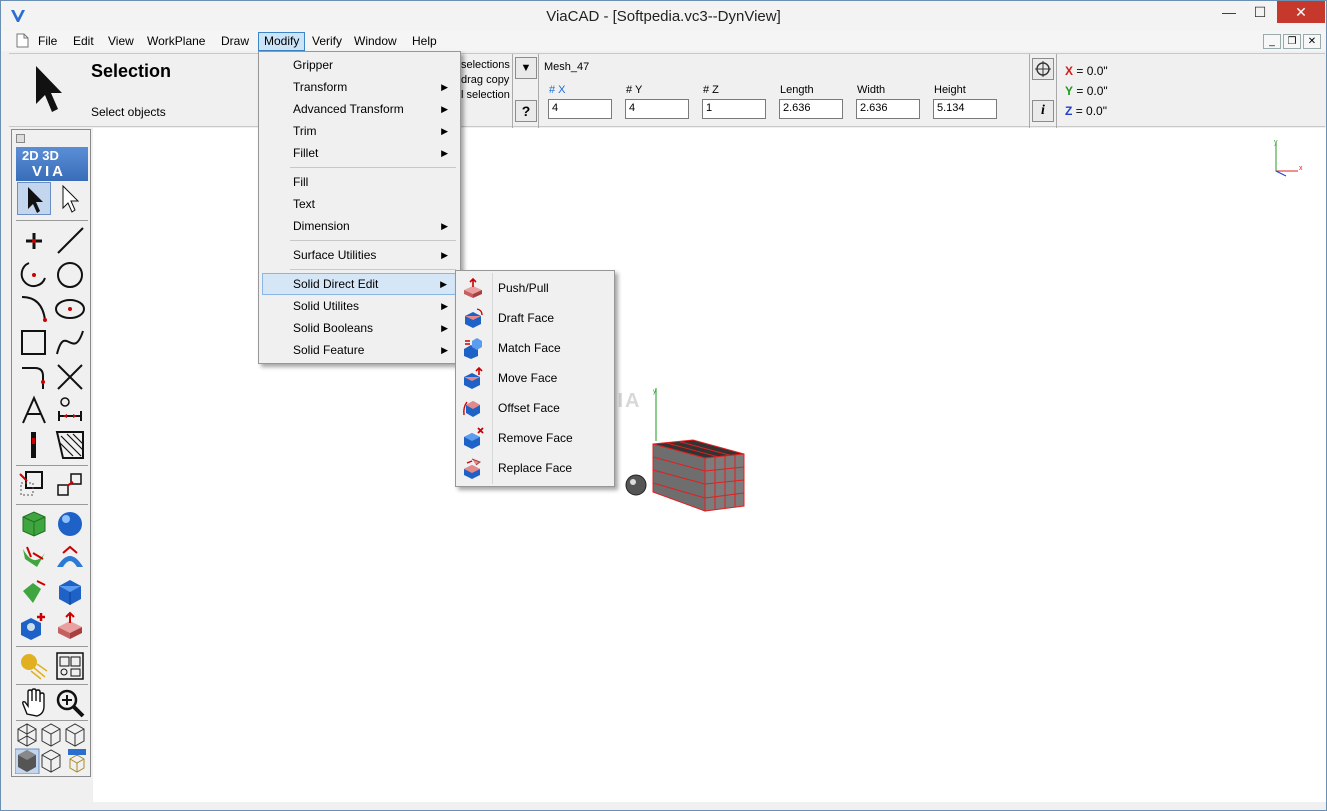 This screenshot has height=811, width=1327. Describe the element at coordinates (634, 90) in the screenshot. I see `field-label-y: # Y` at that location.